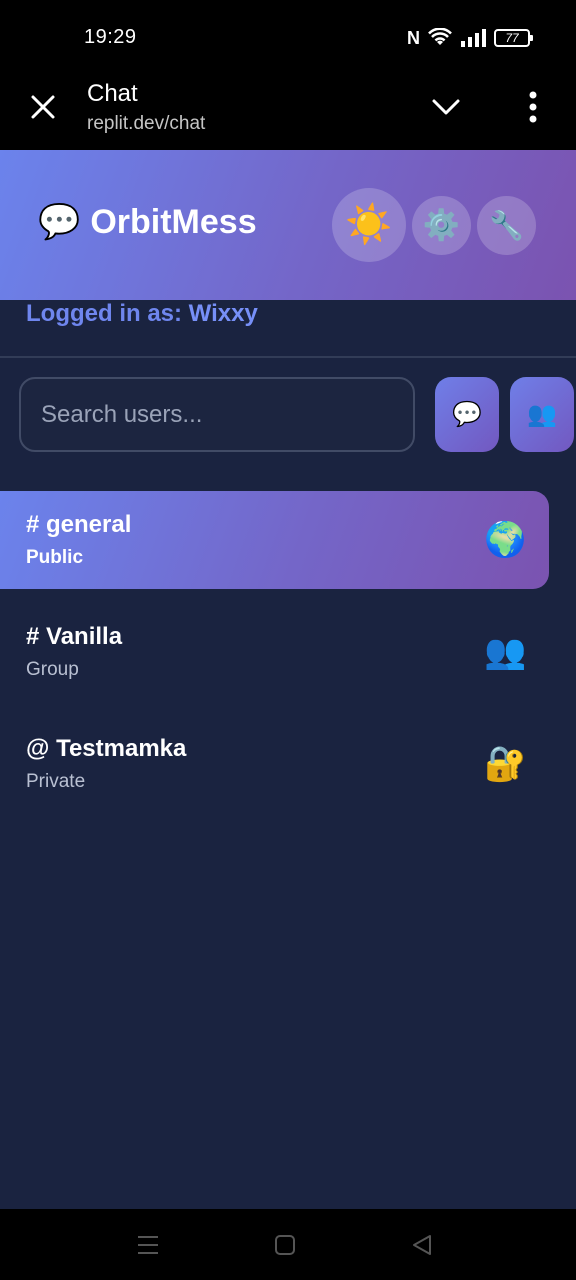 This screenshot has height=1280, width=576. I want to click on chevron-down-icon, so click(446, 107).